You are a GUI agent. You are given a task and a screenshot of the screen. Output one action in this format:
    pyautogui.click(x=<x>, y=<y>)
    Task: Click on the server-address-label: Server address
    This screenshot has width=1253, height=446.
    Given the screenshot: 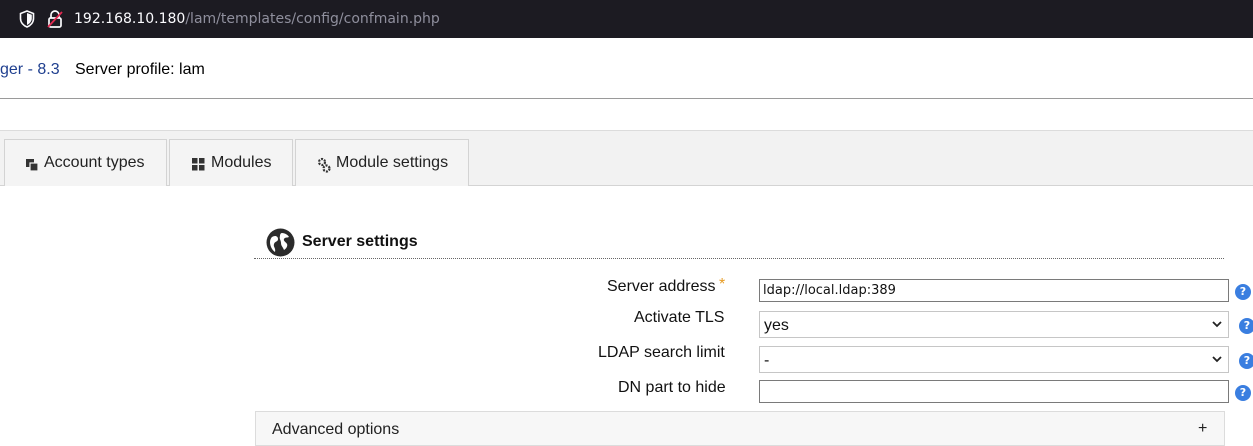 What is the action you would take?
    pyautogui.click(x=661, y=286)
    